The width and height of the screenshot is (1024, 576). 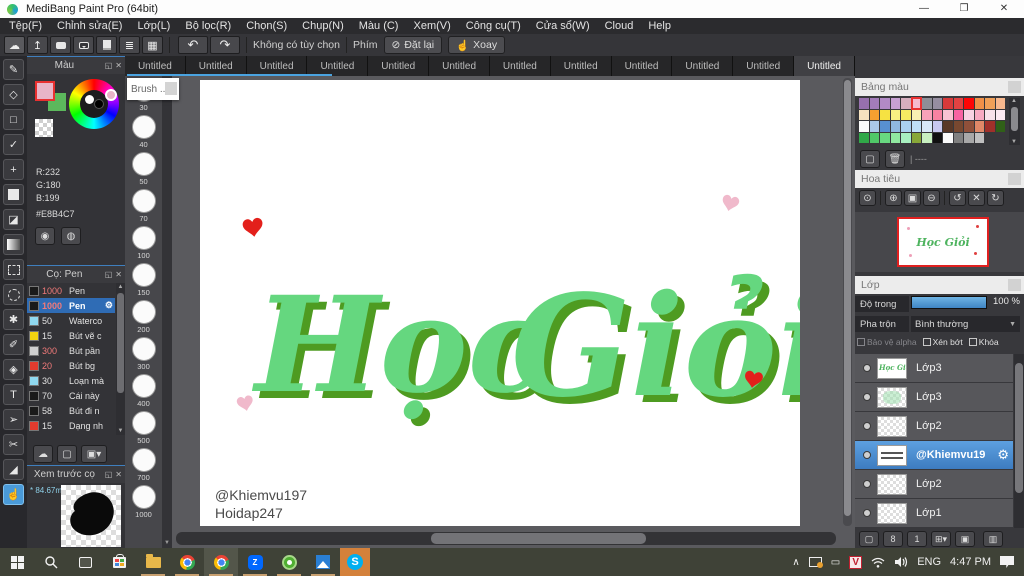 I want to click on start-button, so click(x=17, y=562).